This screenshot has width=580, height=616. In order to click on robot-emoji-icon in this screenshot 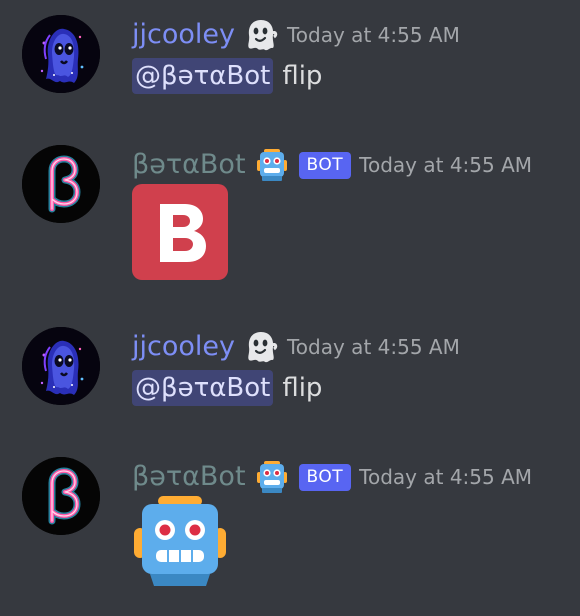, I will do `click(180, 542)`.